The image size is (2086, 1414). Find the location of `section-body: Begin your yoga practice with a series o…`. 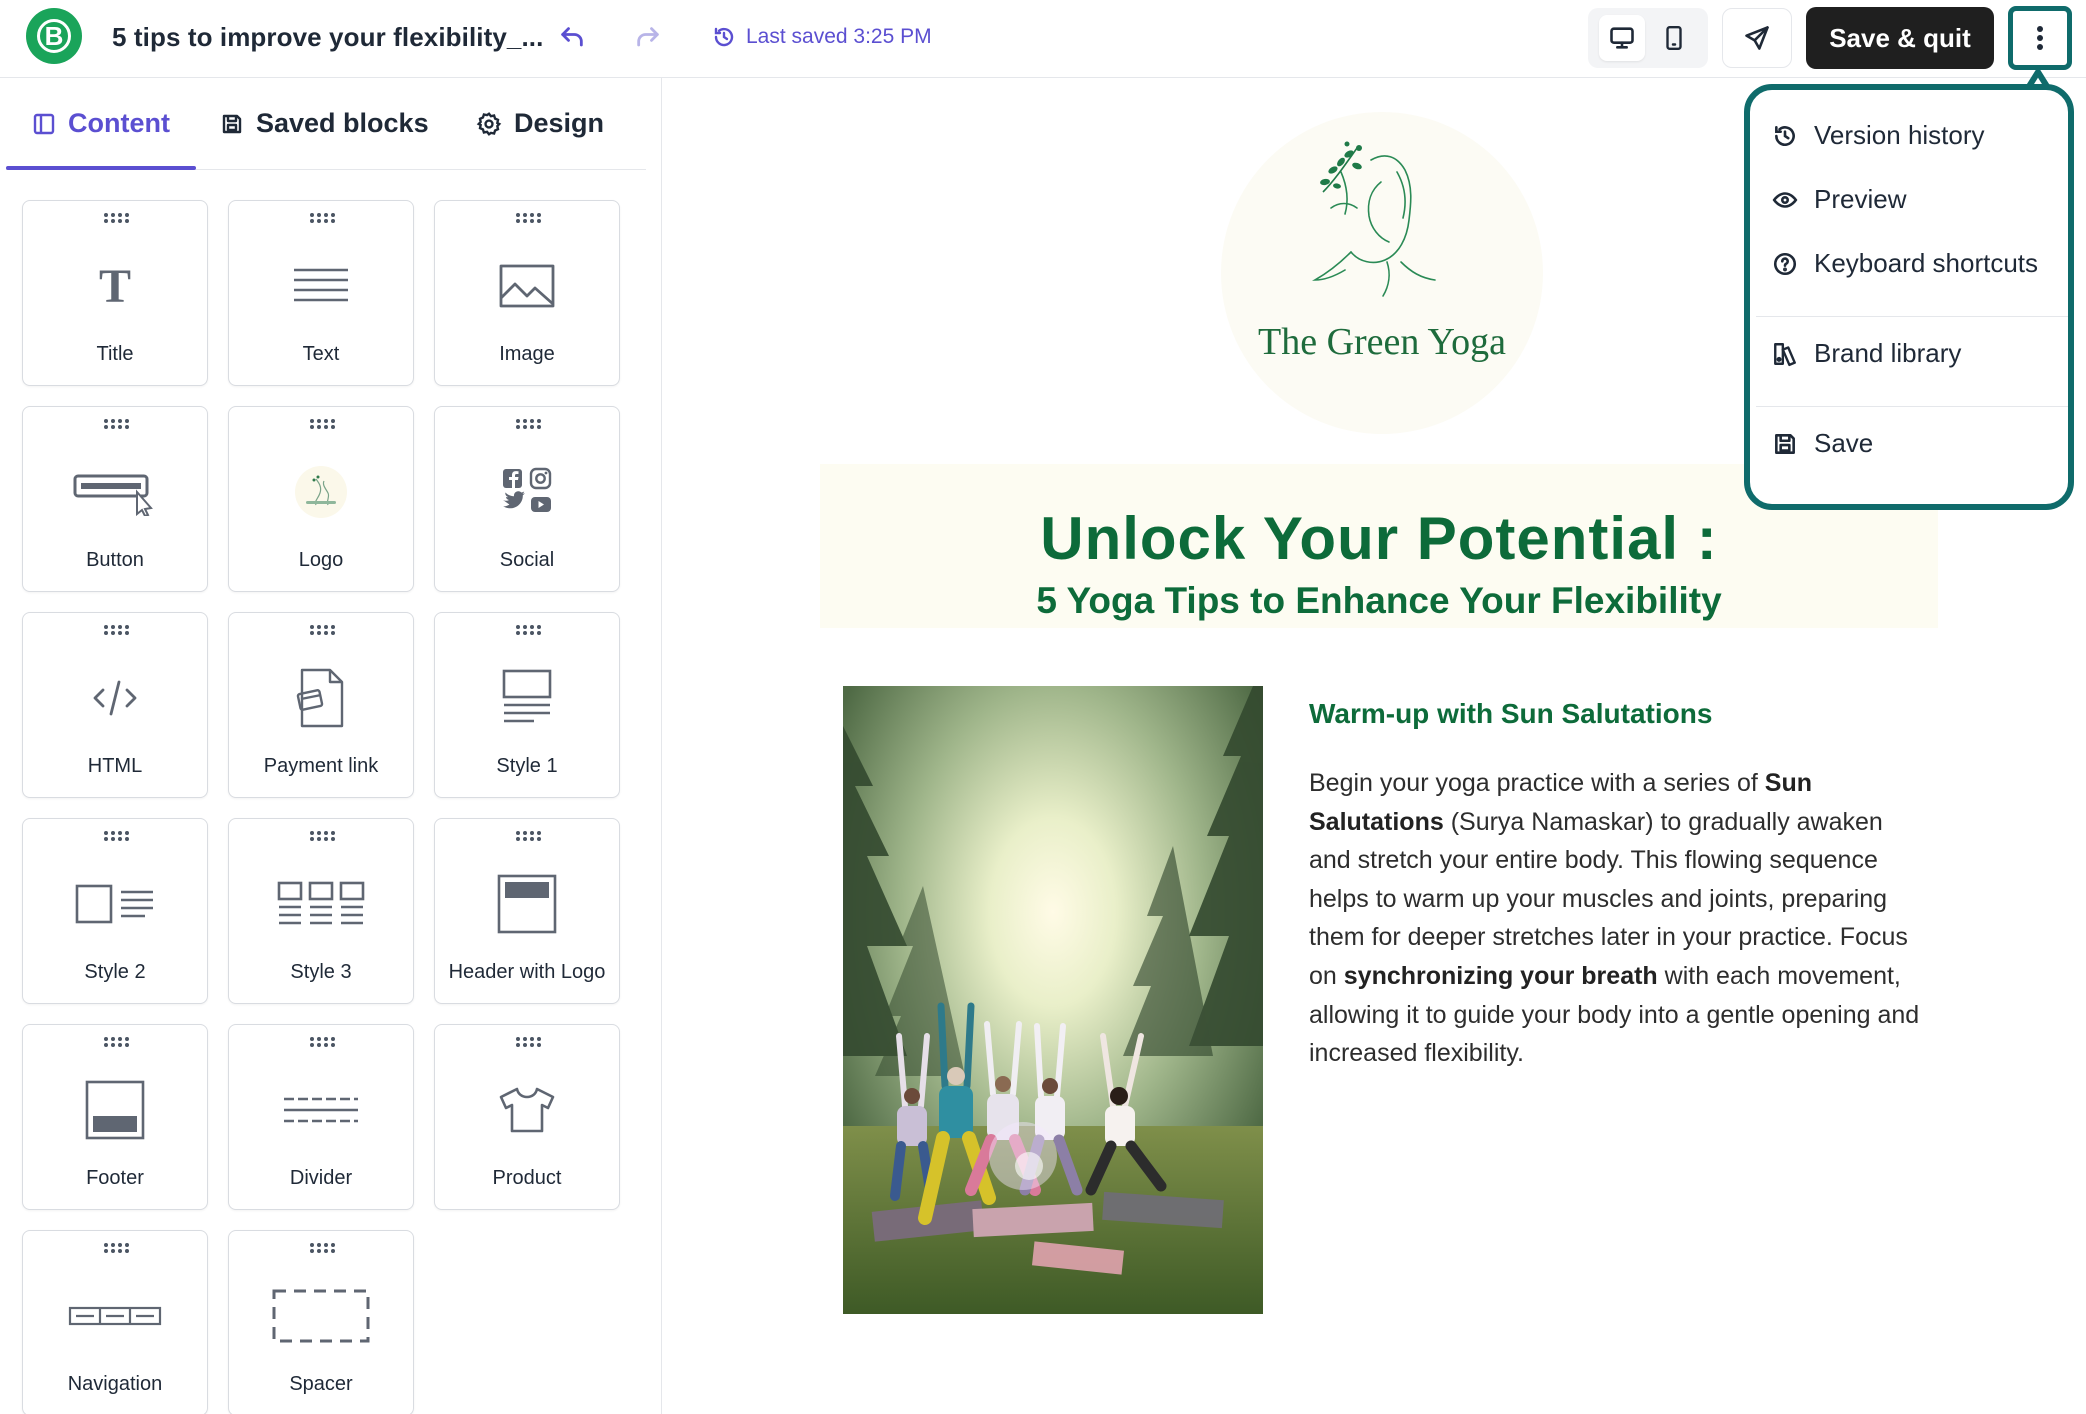

section-body: Begin your yoga practice with a series o… is located at coordinates (1619, 918).